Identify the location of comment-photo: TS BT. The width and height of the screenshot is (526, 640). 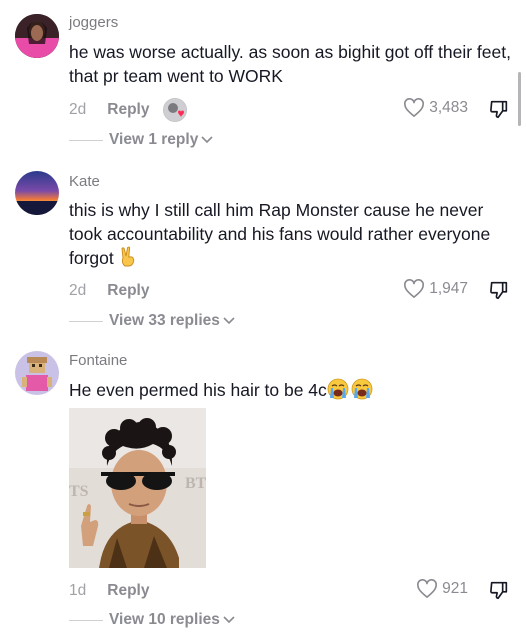
(137, 488).